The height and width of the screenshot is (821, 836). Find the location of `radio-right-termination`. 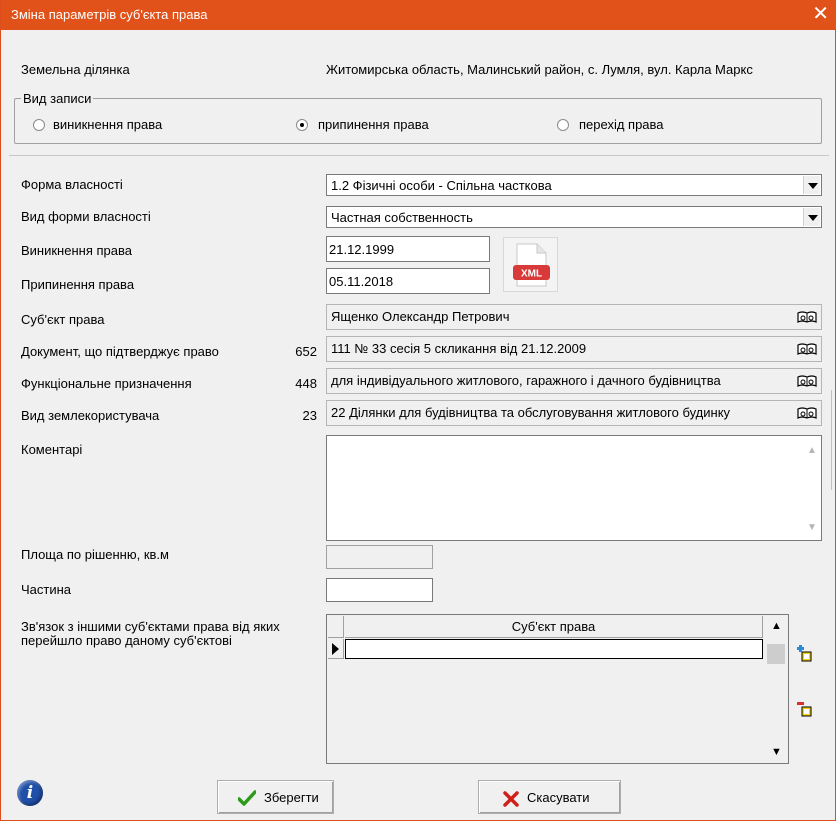

radio-right-termination is located at coordinates (302, 125).